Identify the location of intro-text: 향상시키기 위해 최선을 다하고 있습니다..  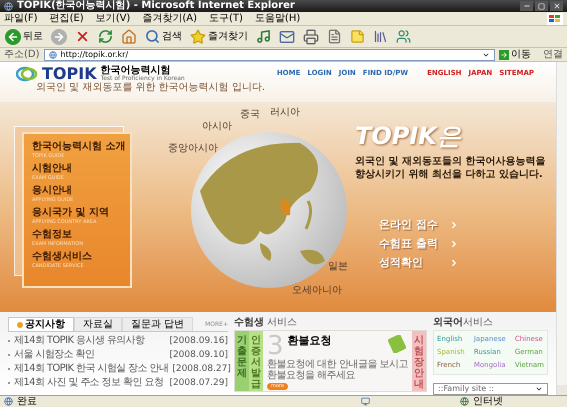
(449, 174).